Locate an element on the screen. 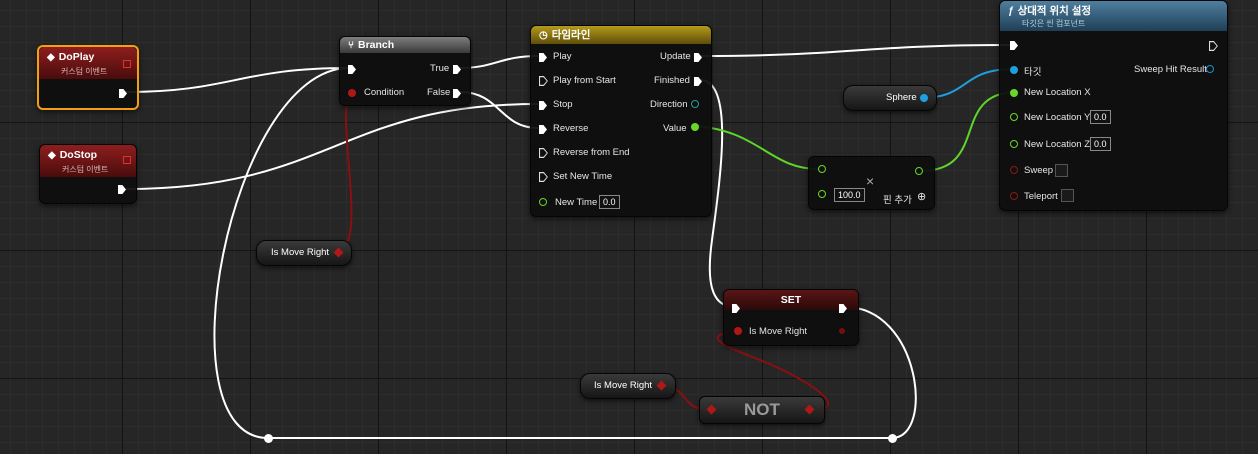 Image resolution: width=1258 pixels, height=454 pixels. dostop-subtitle: 커스텀 이벤트 is located at coordinates (85, 169).